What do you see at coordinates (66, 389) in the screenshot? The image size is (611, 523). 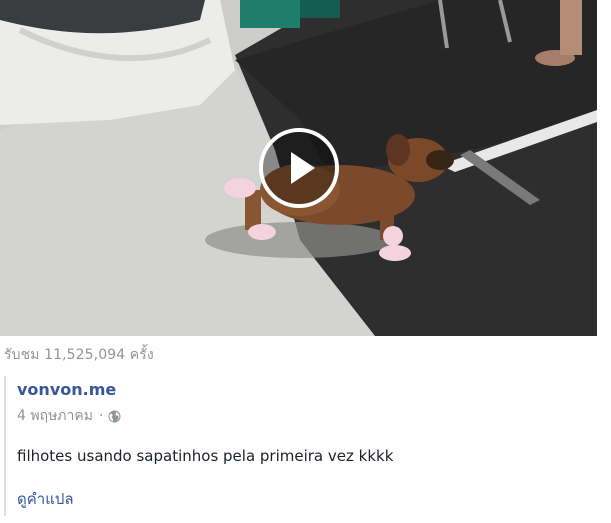 I see `author-name-link: vonvon.me` at bounding box center [66, 389].